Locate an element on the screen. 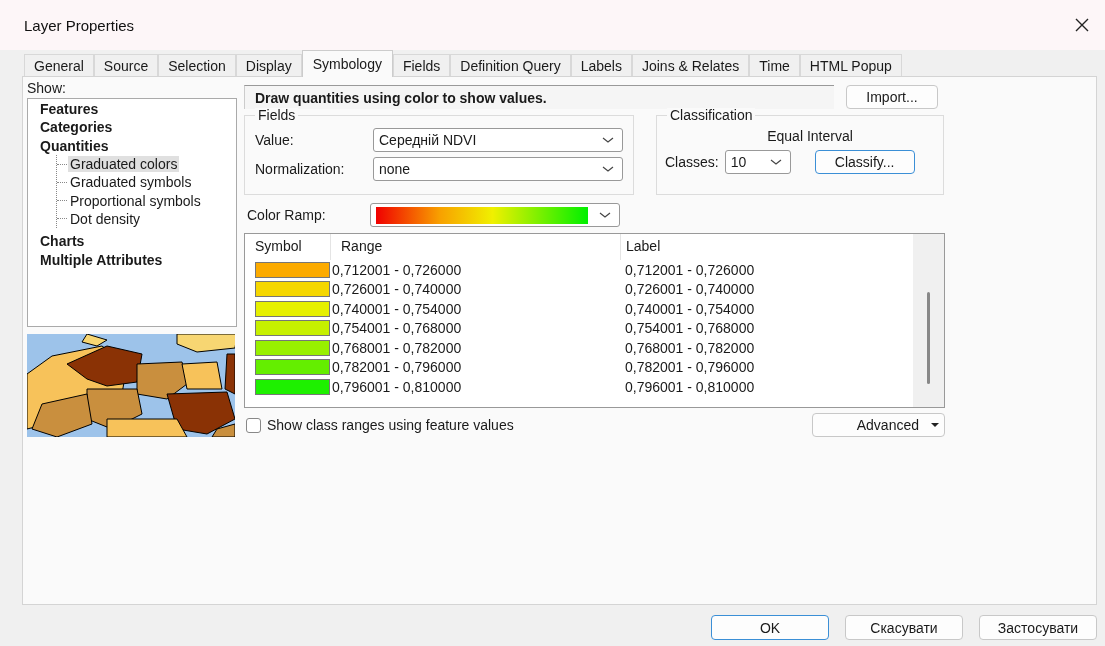 Image resolution: width=1105 pixels, height=646 pixels. tree-item: Graduated colors is located at coordinates (124, 164).